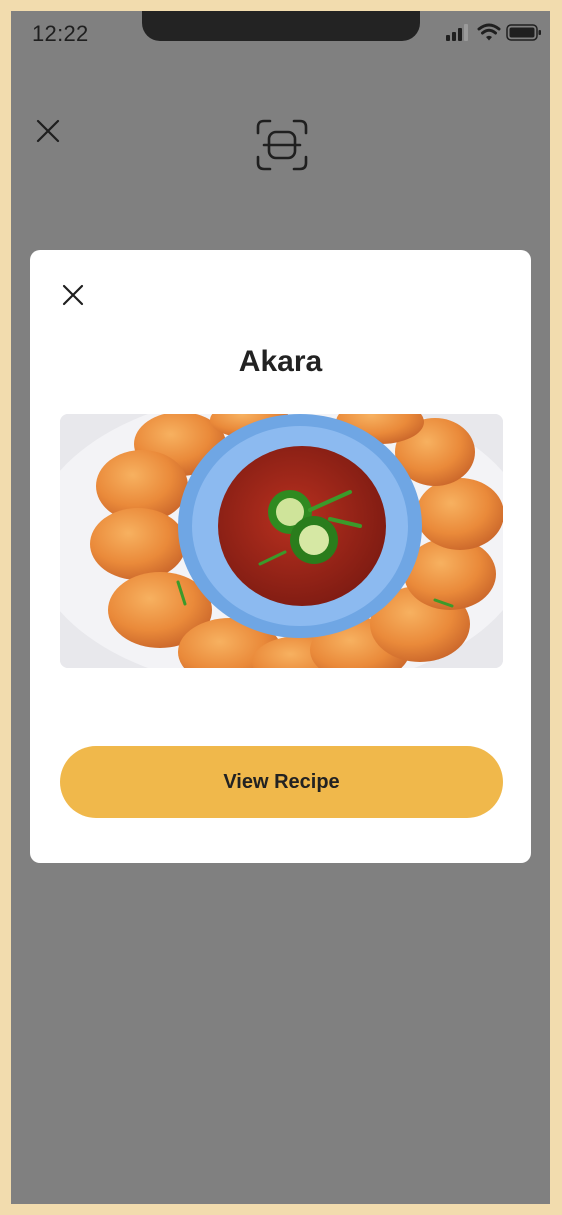 Image resolution: width=562 pixels, height=1215 pixels. I want to click on signal-icon, so click(457, 32).